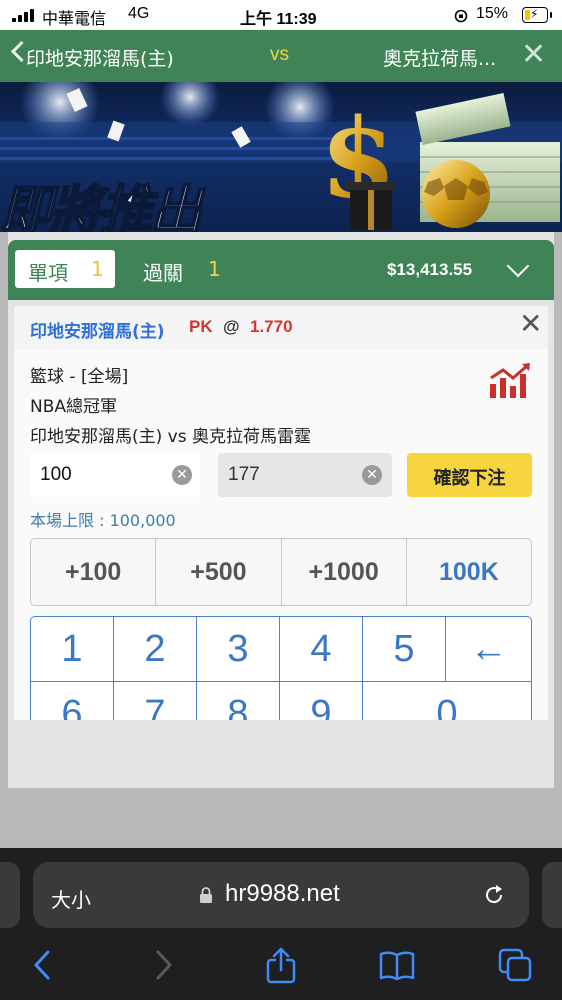 This screenshot has width=562, height=1000. Describe the element at coordinates (461, 16) in the screenshot. I see `orientation-lock-icon` at that location.